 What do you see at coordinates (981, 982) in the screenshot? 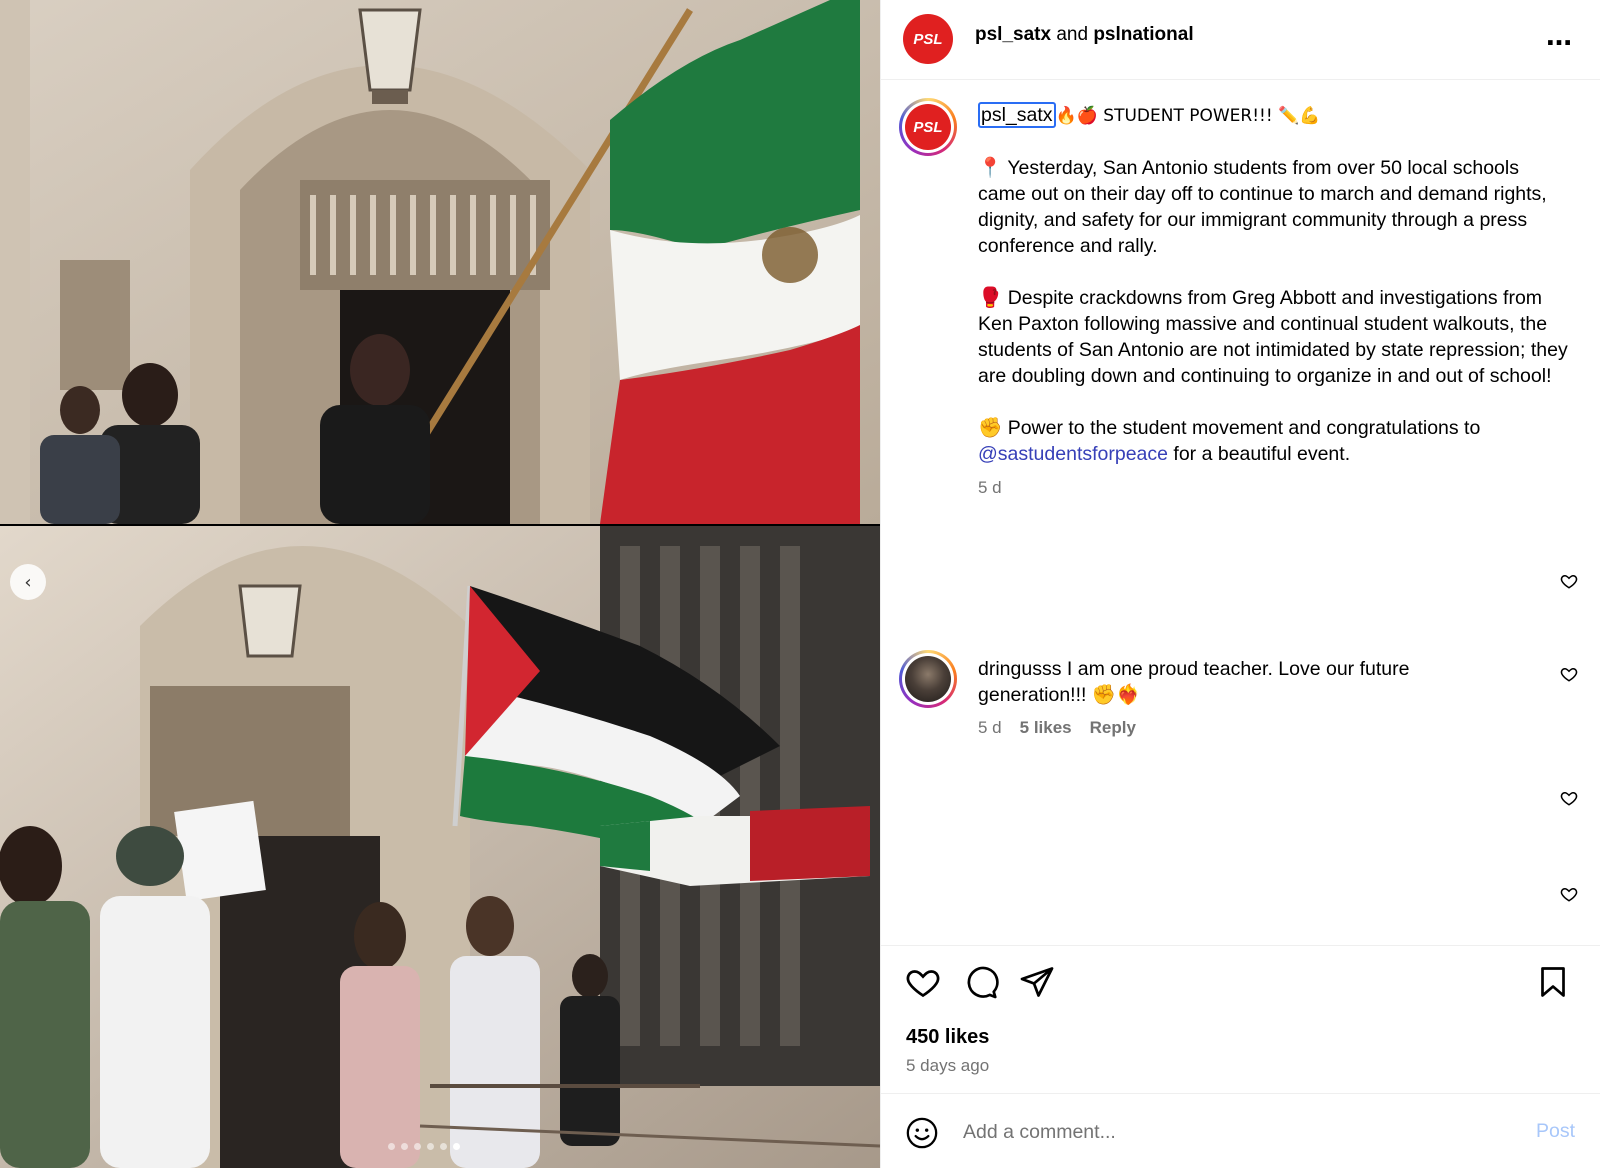
I see `comment-bubble-icon` at bounding box center [981, 982].